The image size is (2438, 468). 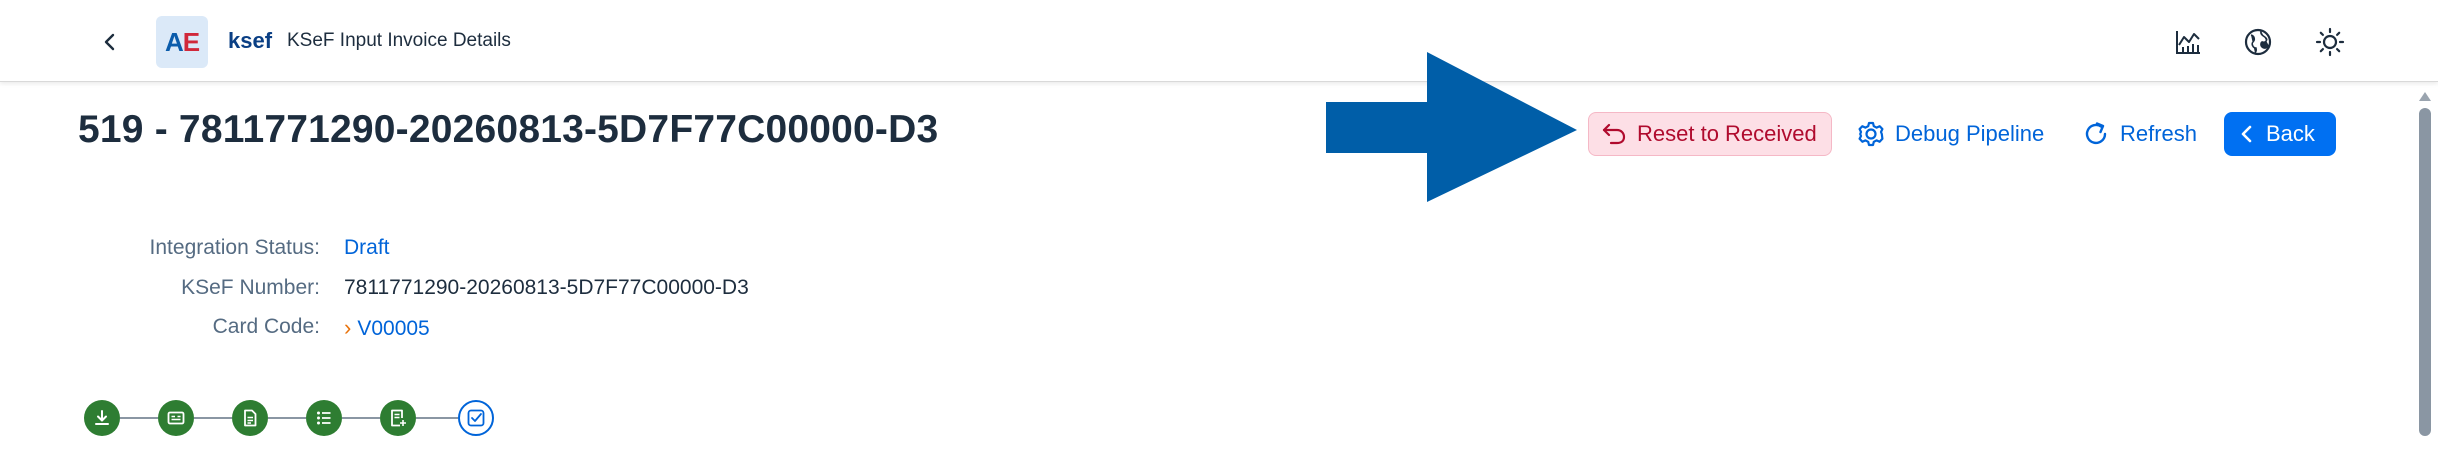 What do you see at coordinates (234, 247) in the screenshot?
I see `integration-status-label: Integration Status:` at bounding box center [234, 247].